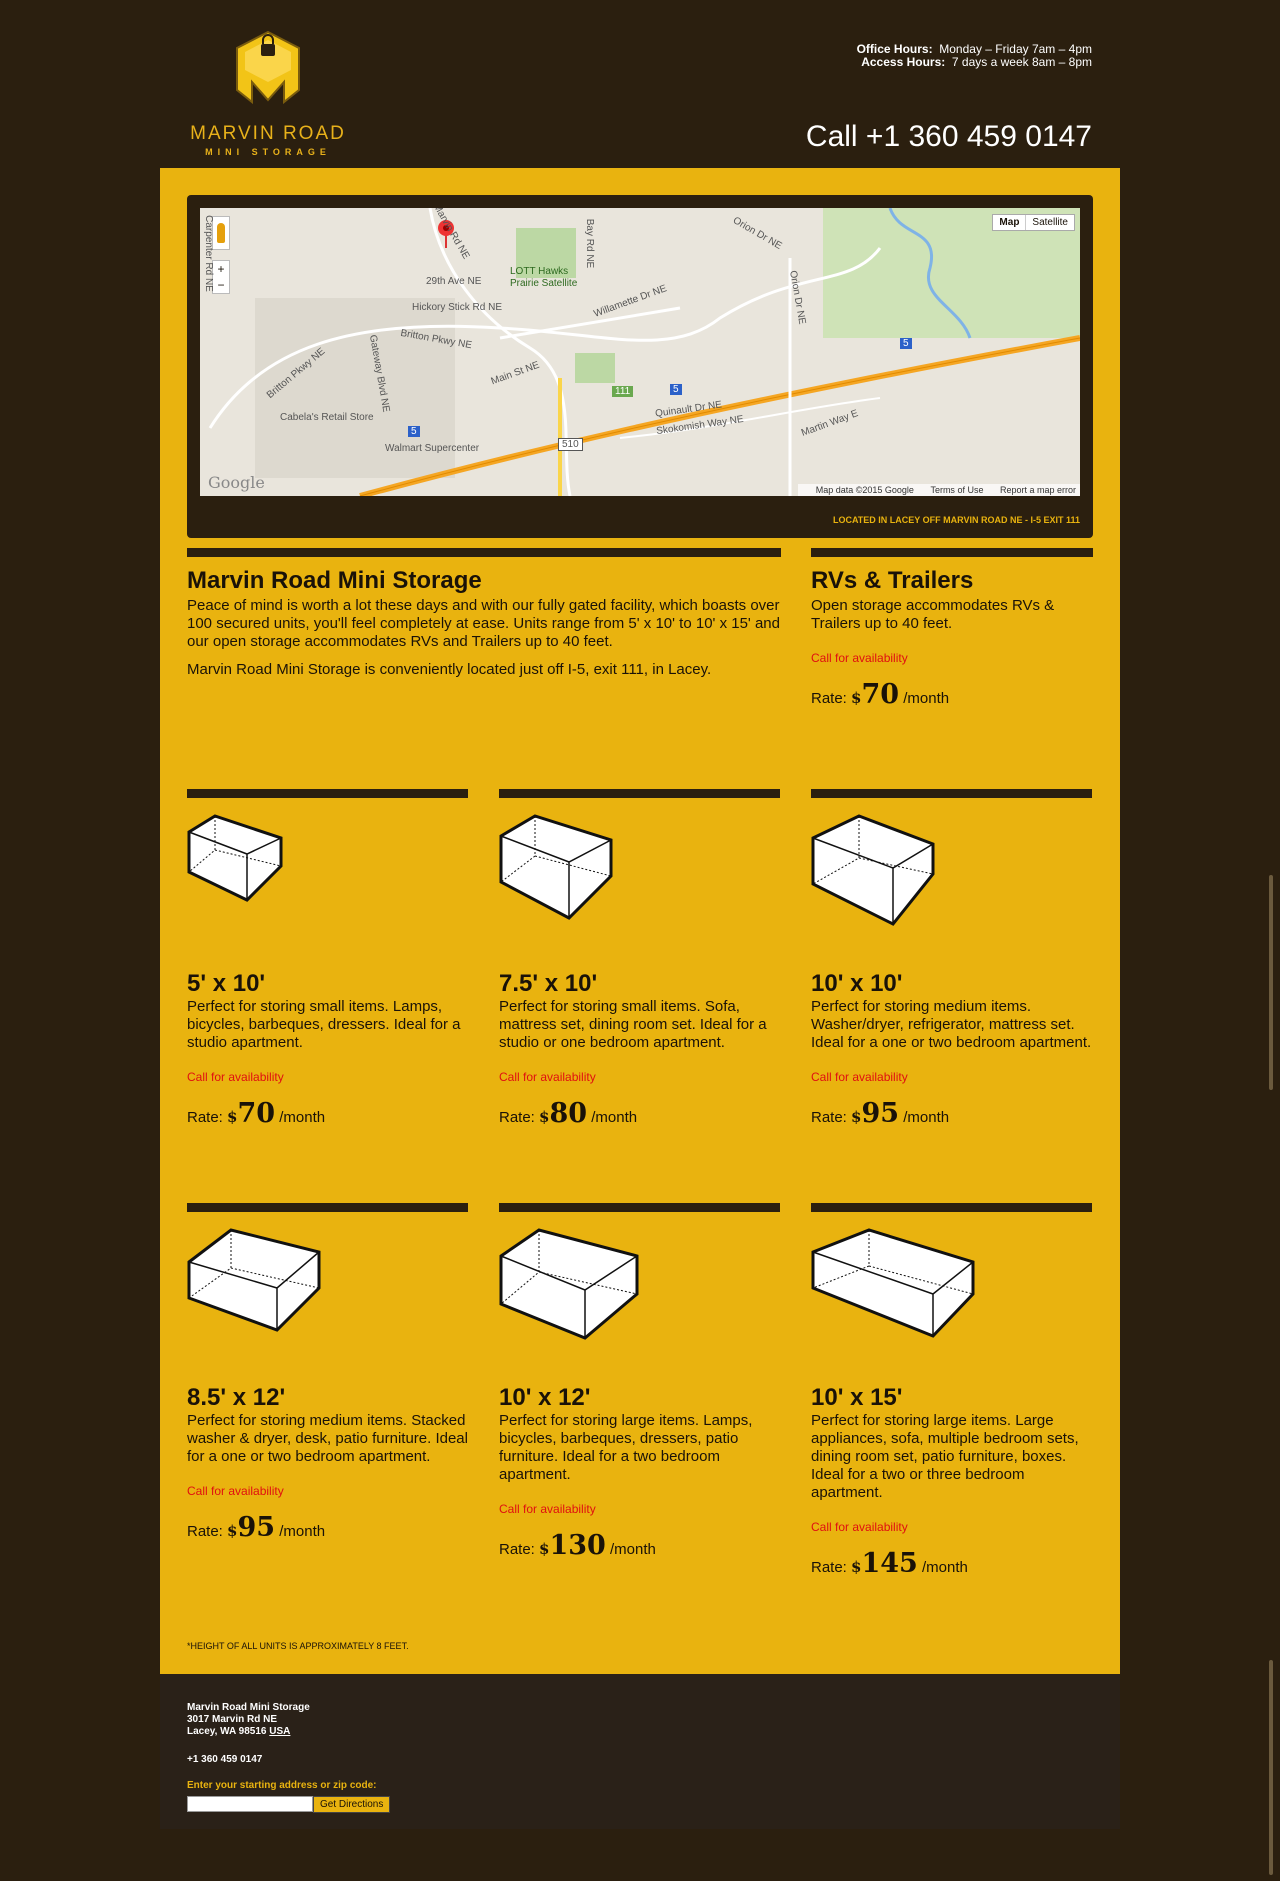  I want to click on map-type-toggle: Map Satellite, so click(1033, 222).